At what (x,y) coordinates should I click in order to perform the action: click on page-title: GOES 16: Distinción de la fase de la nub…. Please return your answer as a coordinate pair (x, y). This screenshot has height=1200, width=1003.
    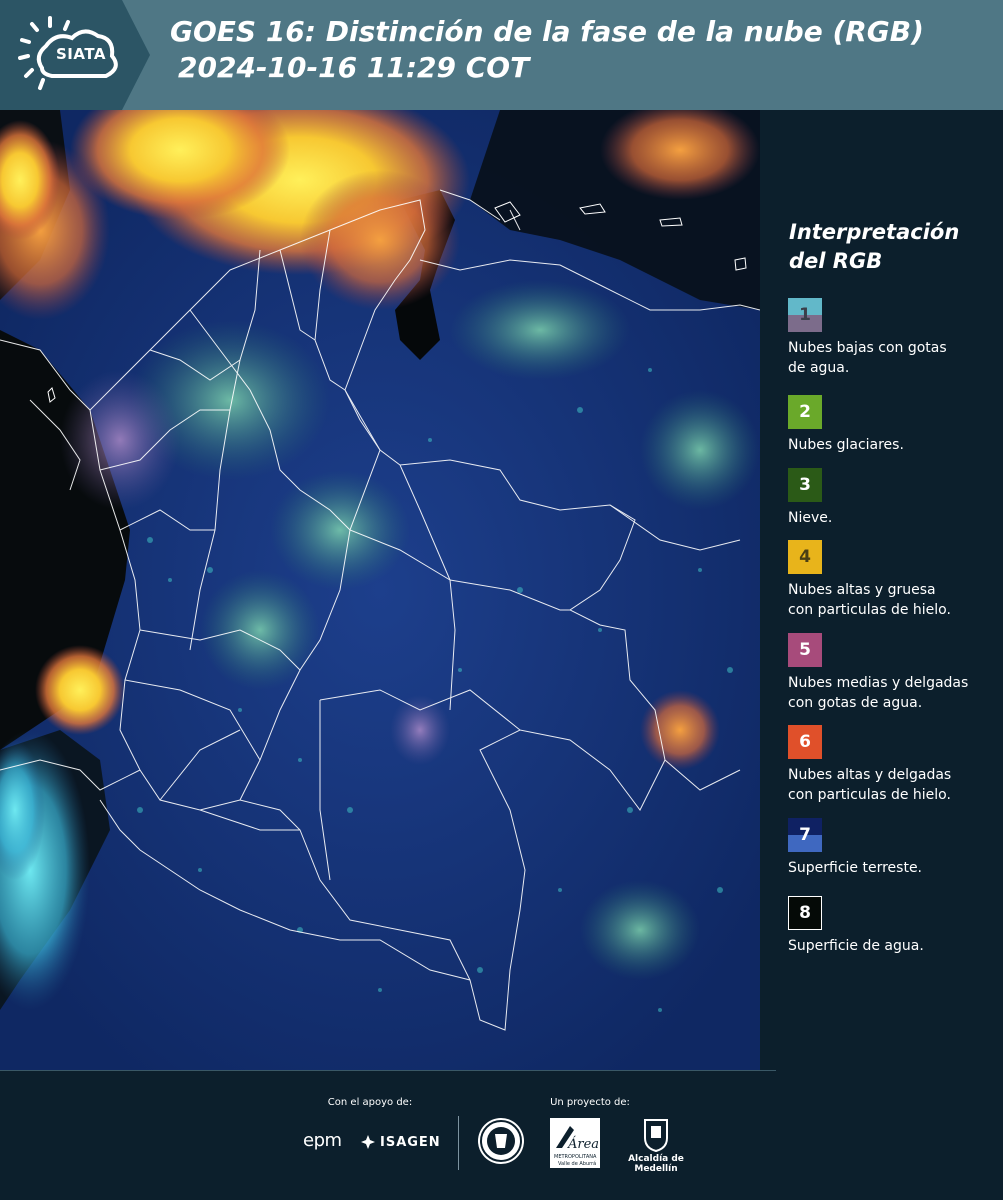
    Looking at the image, I should click on (547, 50).